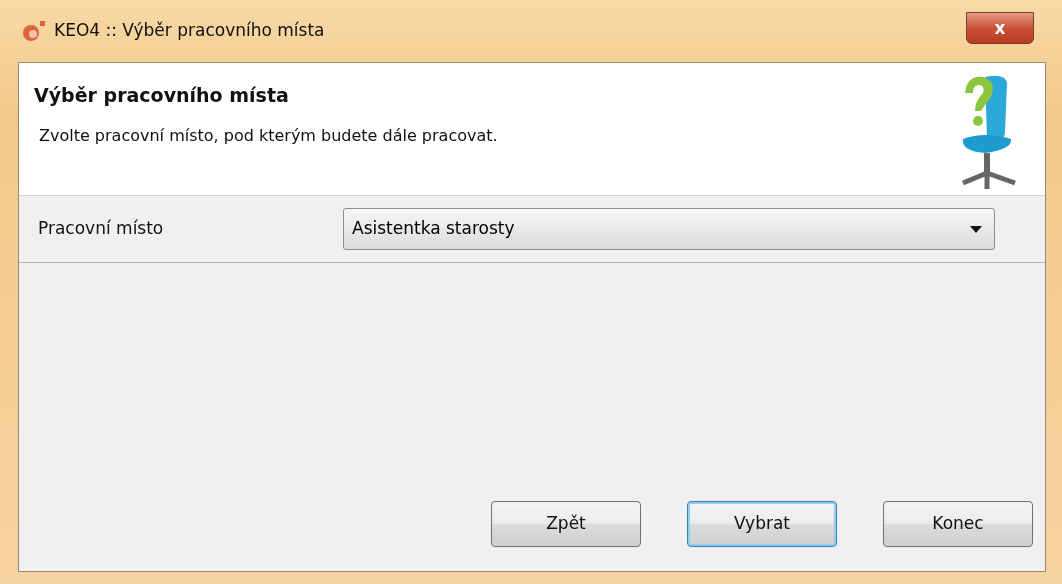 The image size is (1062, 584). Describe the element at coordinates (268, 135) in the screenshot. I see `dialog-description: Zvolte pracovní místo, pod kterým budete dále pracovat.` at that location.